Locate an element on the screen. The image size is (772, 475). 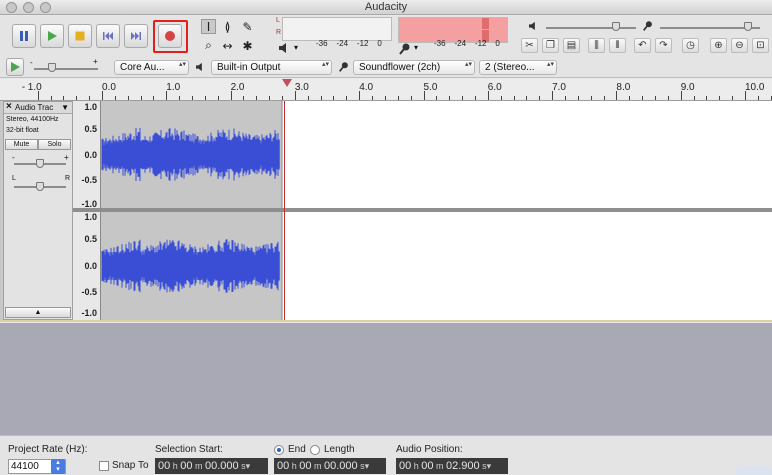
mute-button: Mute is located at coordinates (21, 144).